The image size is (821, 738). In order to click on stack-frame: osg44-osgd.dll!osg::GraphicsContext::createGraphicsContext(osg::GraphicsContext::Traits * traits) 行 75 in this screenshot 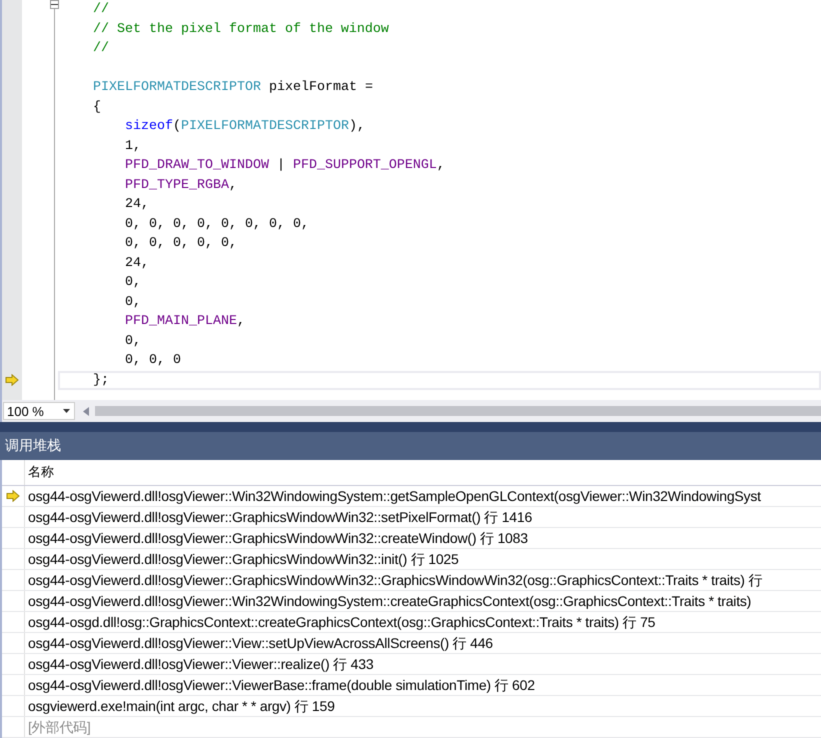, I will do `click(340, 622)`.